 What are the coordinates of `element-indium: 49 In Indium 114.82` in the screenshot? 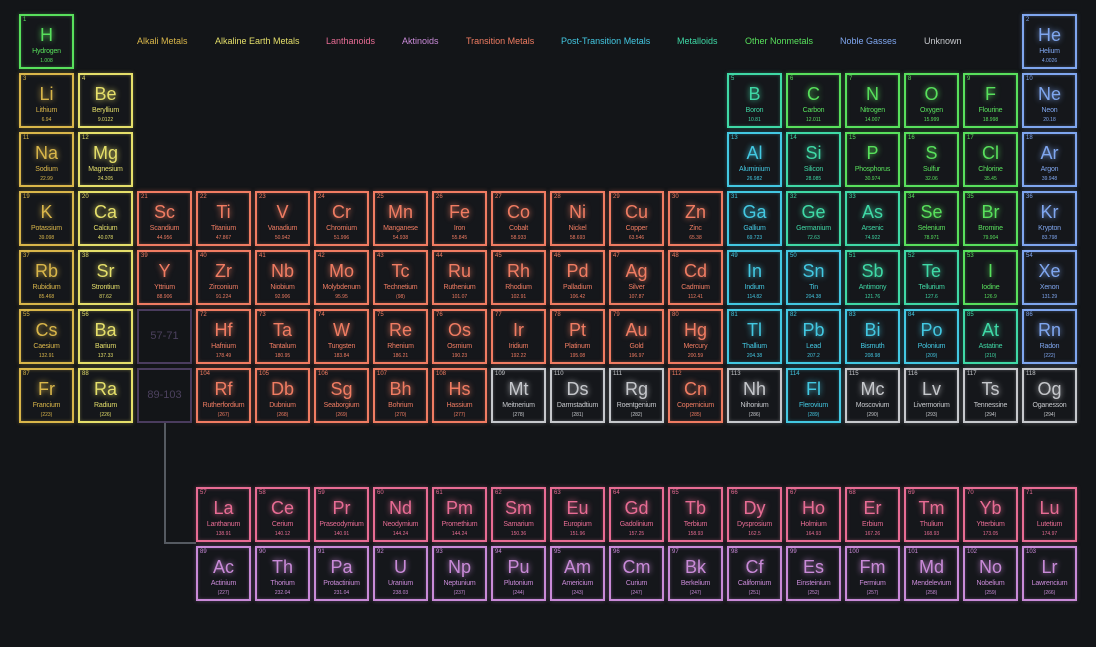 It's located at (754, 277).